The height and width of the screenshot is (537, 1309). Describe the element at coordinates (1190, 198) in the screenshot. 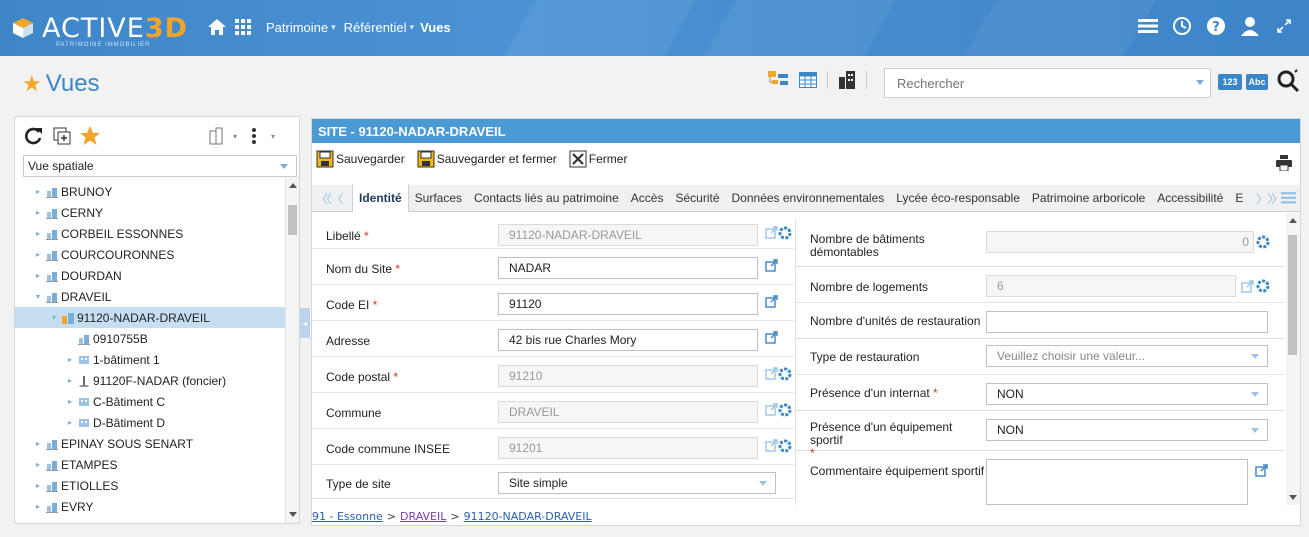

I see `tab-accessibilite: Accessibilité` at that location.